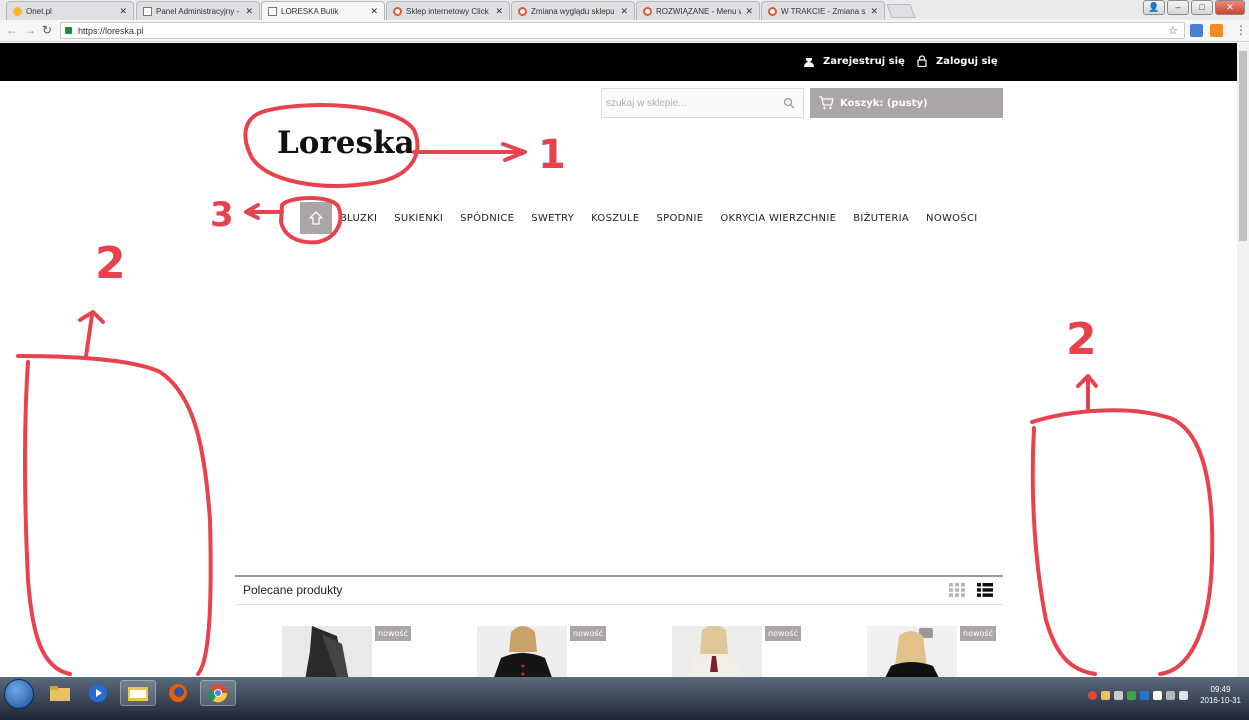 The width and height of the screenshot is (1249, 720). I want to click on maximize-button: □, so click(1202, 7).